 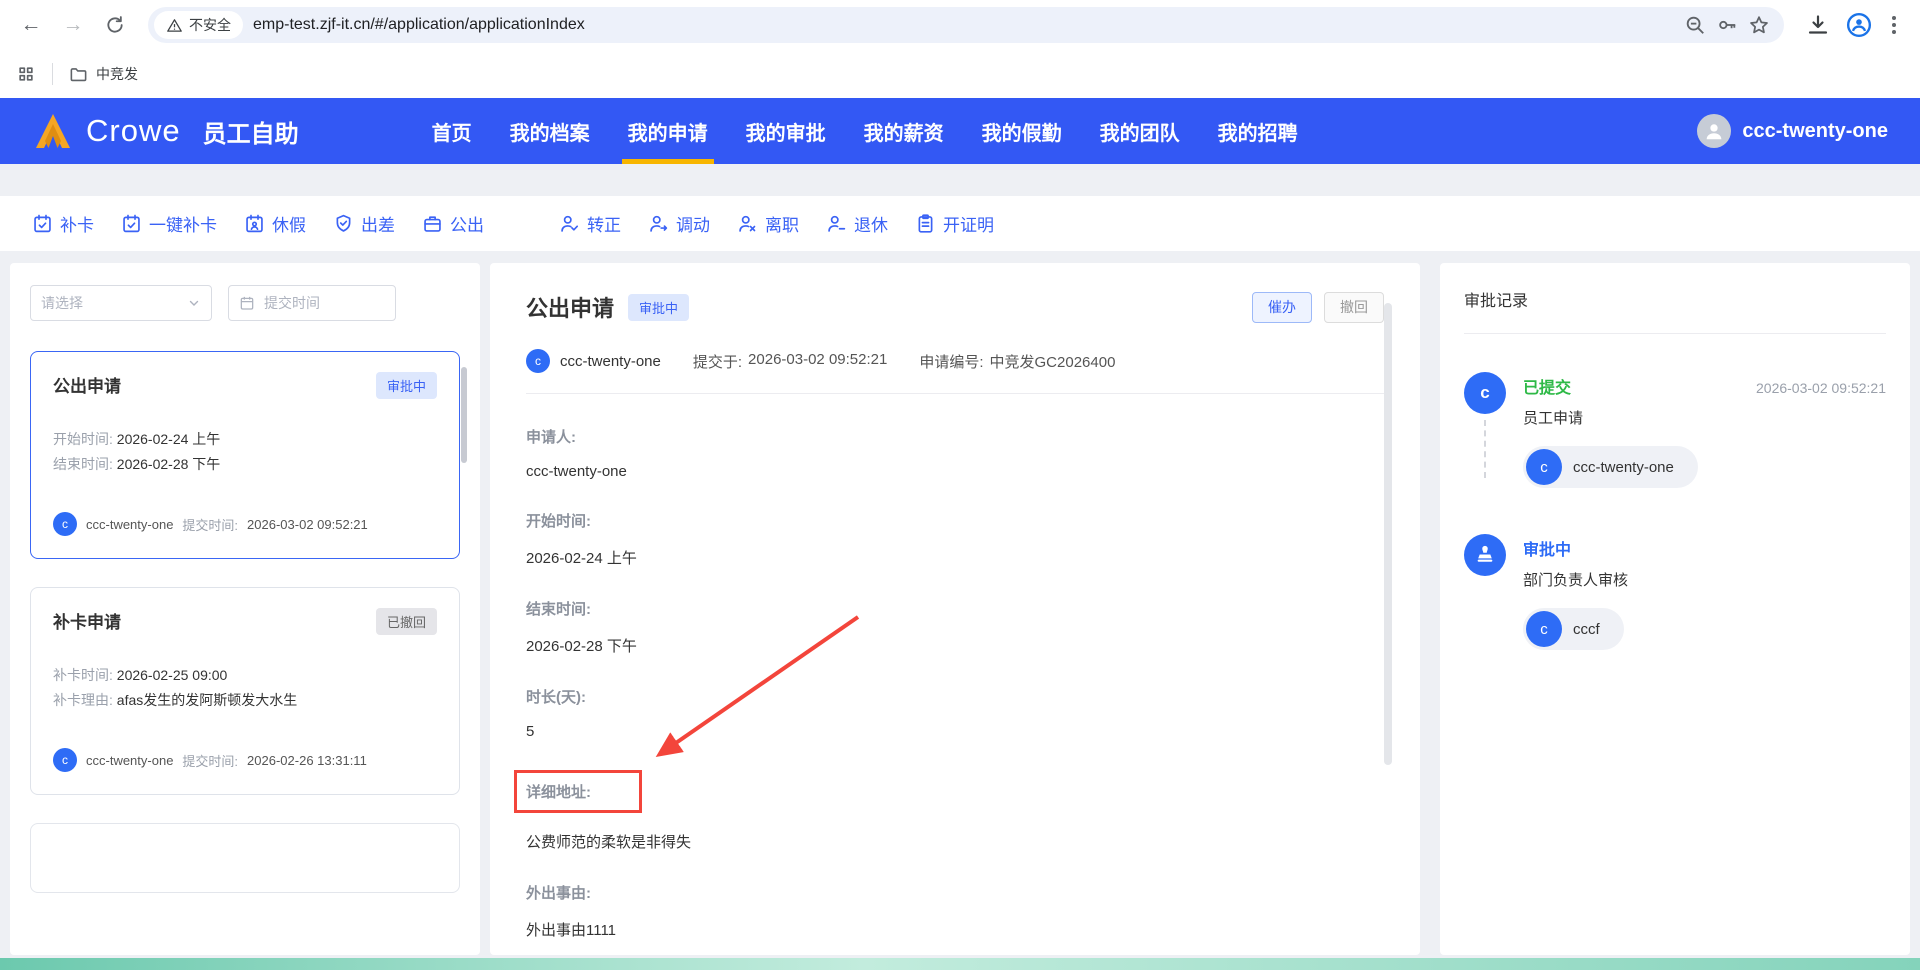 What do you see at coordinates (955, 393) in the screenshot?
I see `divider` at bounding box center [955, 393].